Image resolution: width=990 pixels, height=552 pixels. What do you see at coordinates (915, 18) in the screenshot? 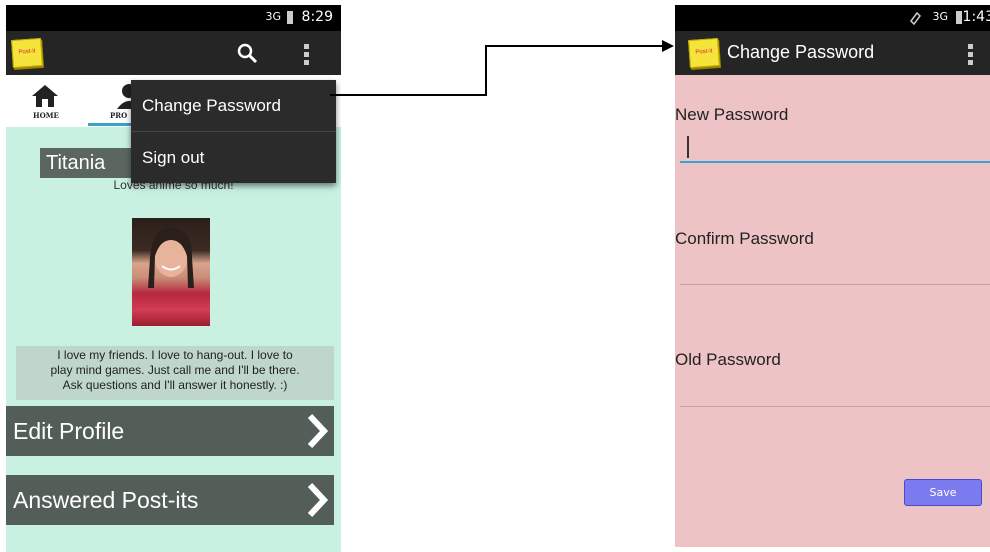
I see `rotate-icon` at bounding box center [915, 18].